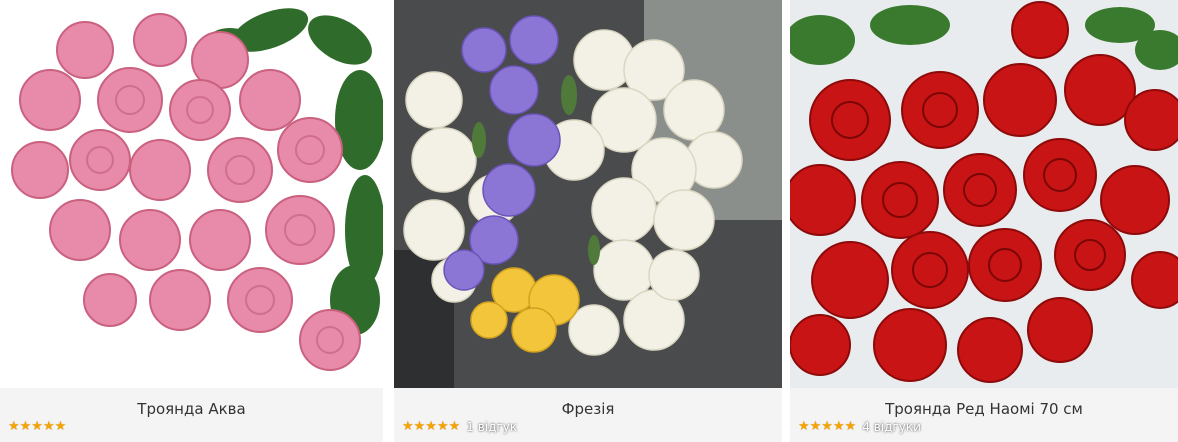 Image resolution: width=1178 pixels, height=442 pixels. What do you see at coordinates (984, 409) in the screenshot?
I see `product-title: Троянда Ред Наомі 70 см` at bounding box center [984, 409].